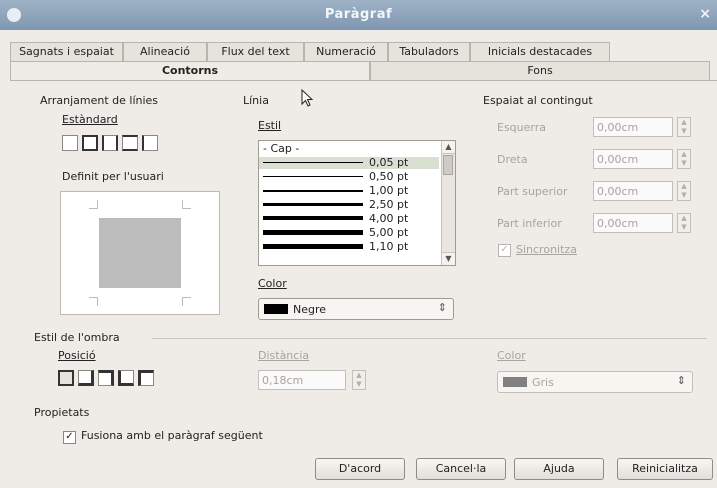 This screenshot has width=717, height=488. I want to click on spacing-bottom-label: Part inferior, so click(529, 223).